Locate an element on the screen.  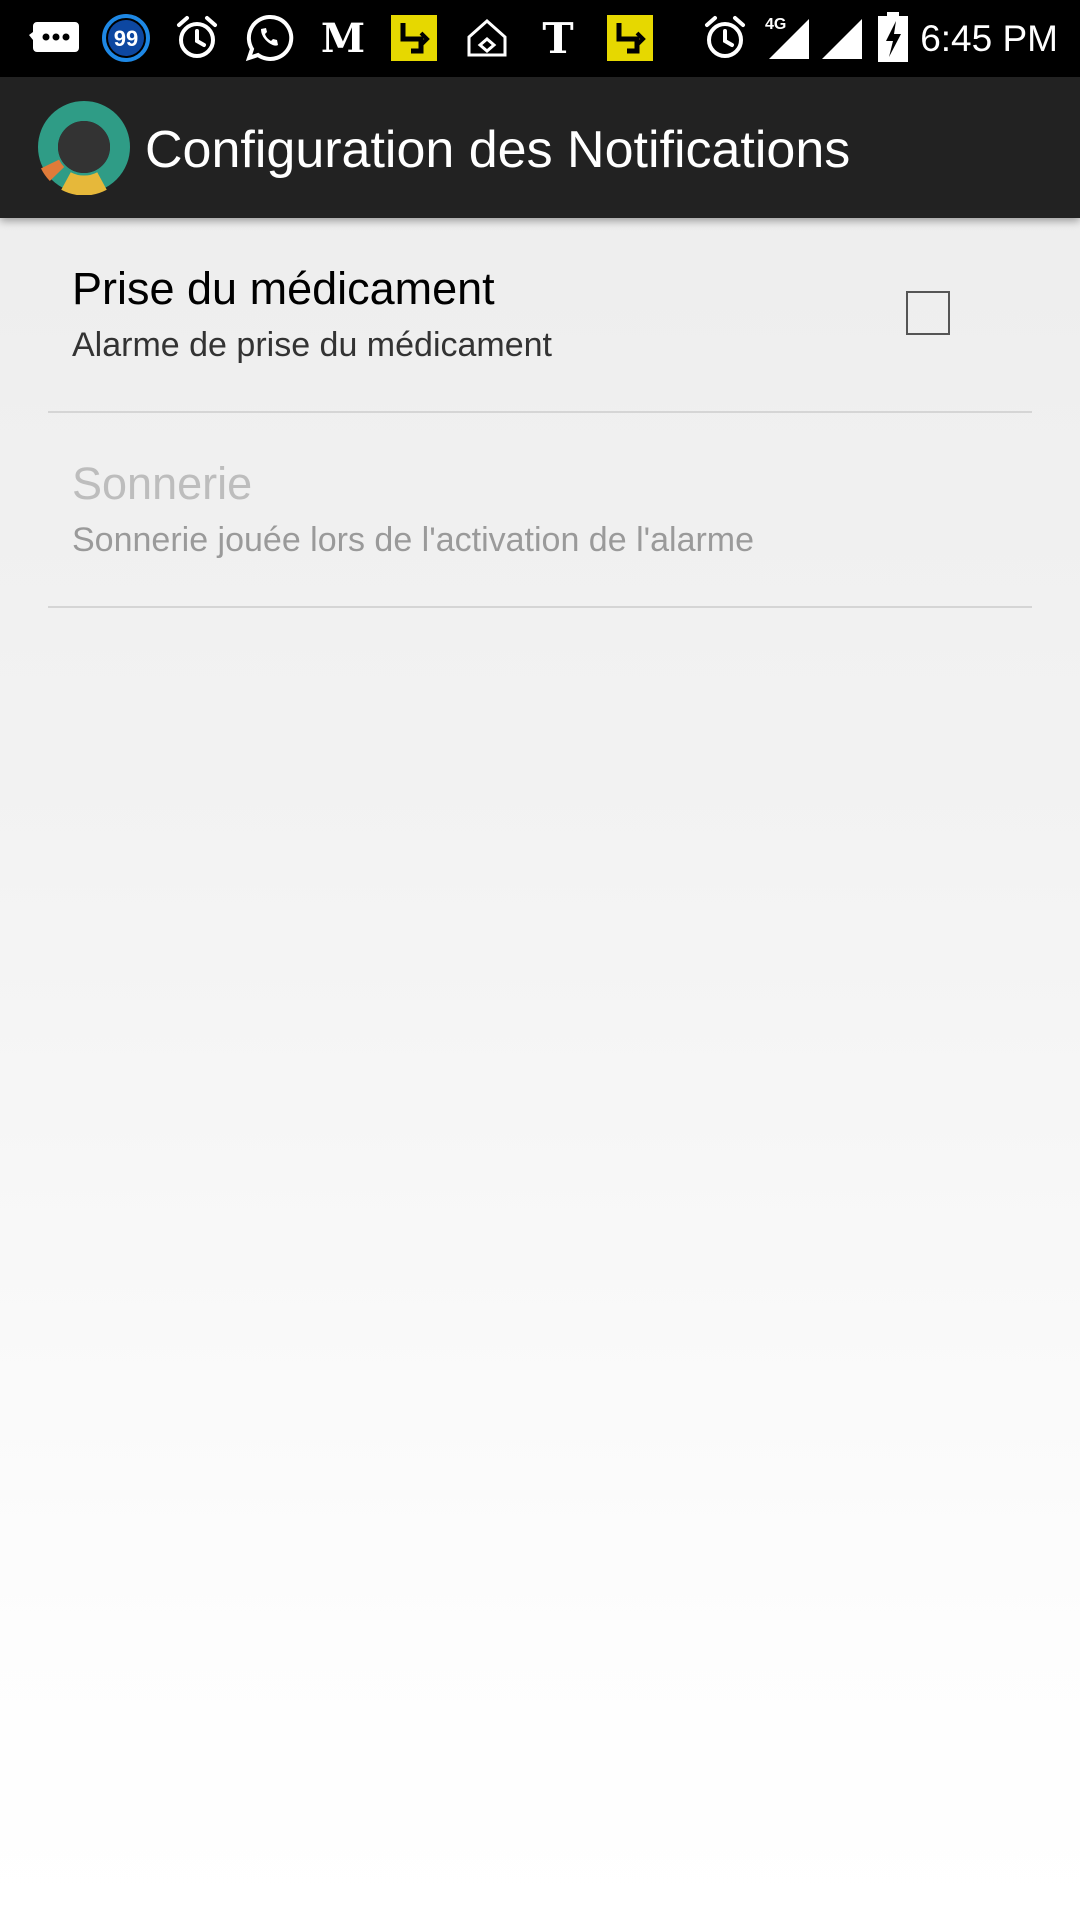
pref-summary: Alarme de prise du médicament is located at coordinates (312, 345).